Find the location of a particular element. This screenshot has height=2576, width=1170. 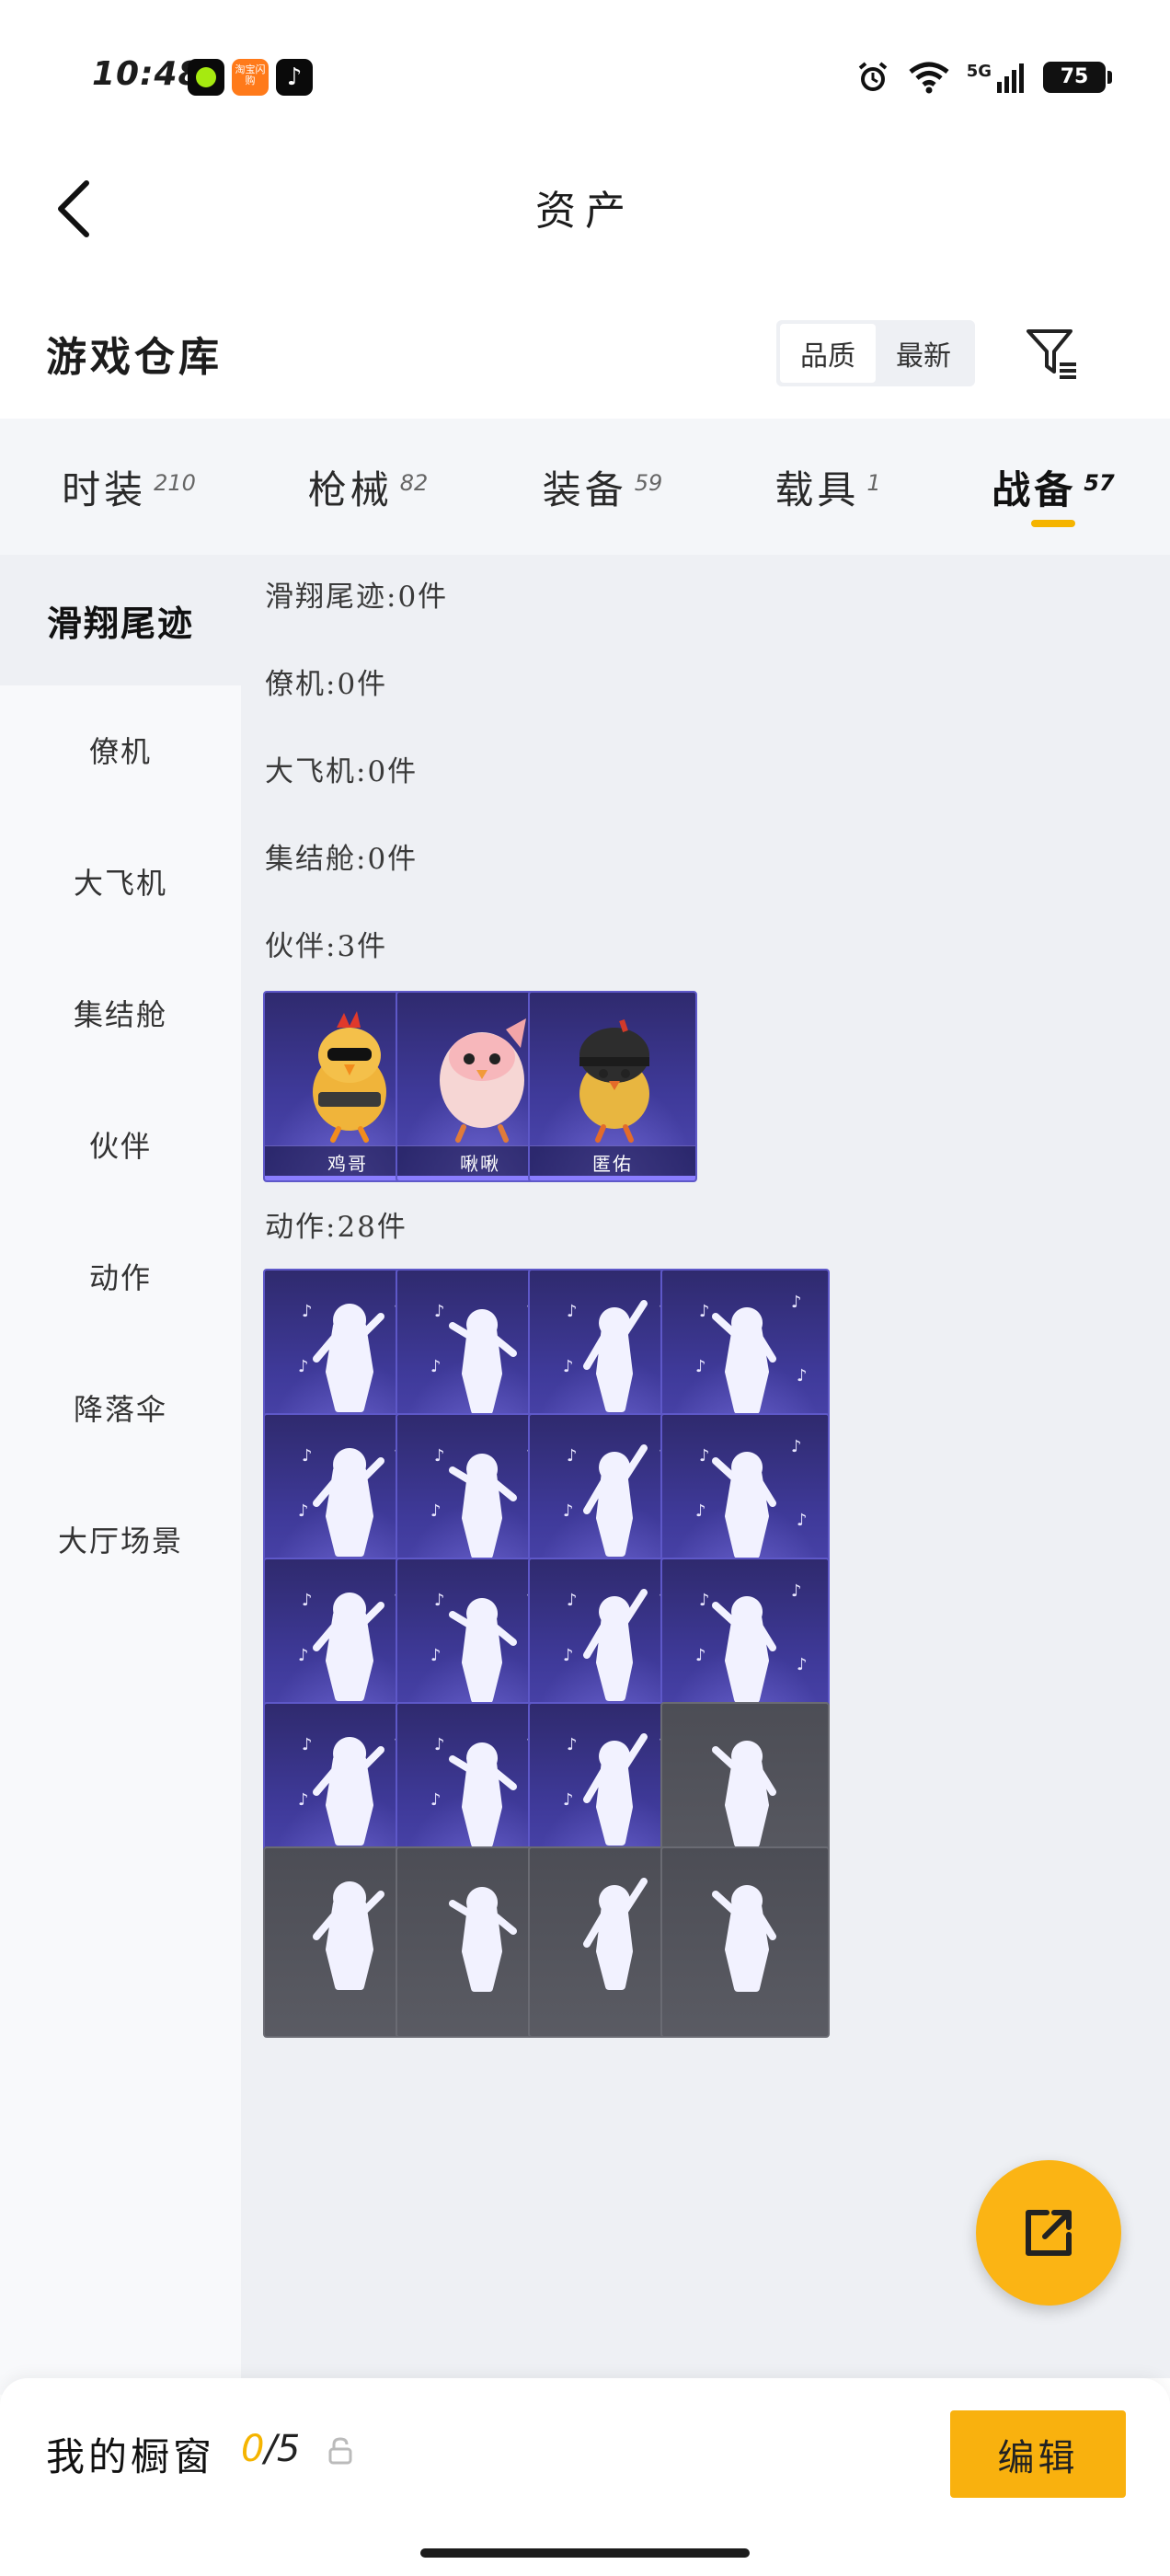

tab-label: 战备 is located at coordinates (1034, 489).